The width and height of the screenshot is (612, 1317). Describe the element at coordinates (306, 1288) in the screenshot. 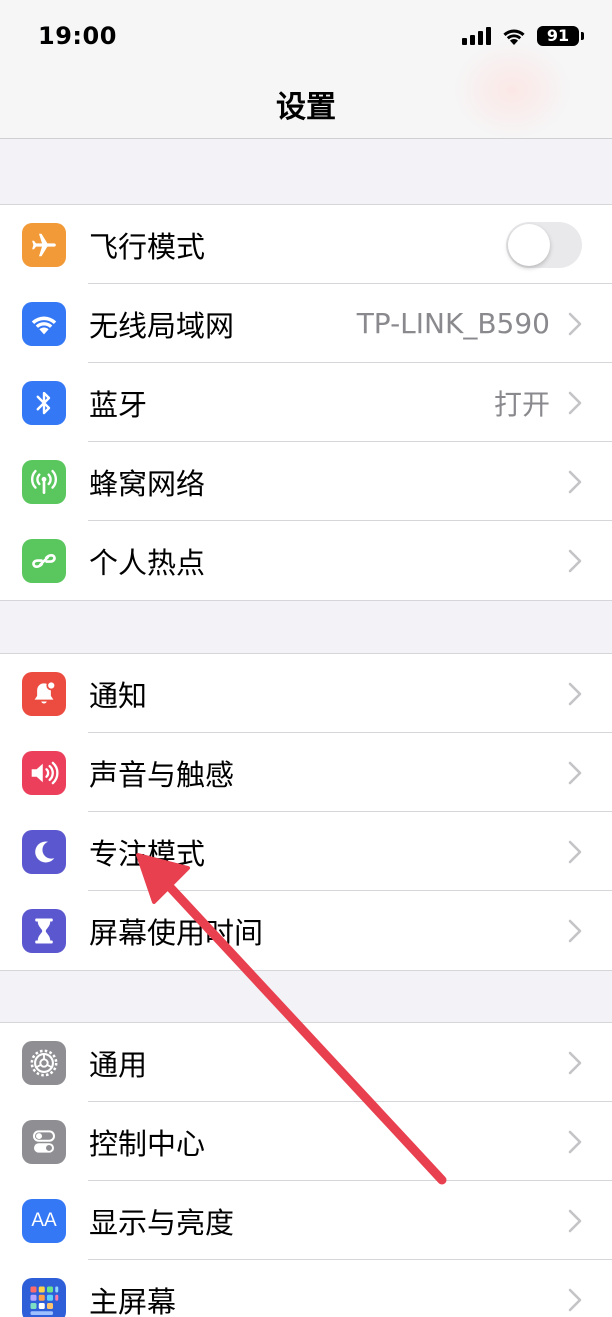

I see `settings-row-home-screen: 主屏幕` at that location.